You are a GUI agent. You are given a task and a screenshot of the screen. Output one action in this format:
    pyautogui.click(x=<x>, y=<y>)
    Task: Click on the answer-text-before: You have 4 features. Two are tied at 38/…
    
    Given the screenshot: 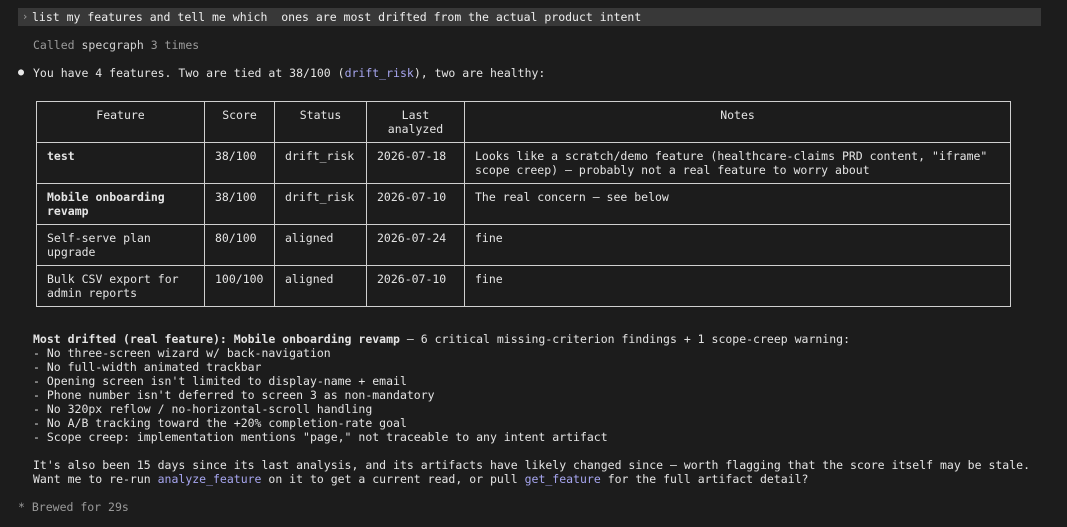 What is the action you would take?
    pyautogui.click(x=189, y=73)
    